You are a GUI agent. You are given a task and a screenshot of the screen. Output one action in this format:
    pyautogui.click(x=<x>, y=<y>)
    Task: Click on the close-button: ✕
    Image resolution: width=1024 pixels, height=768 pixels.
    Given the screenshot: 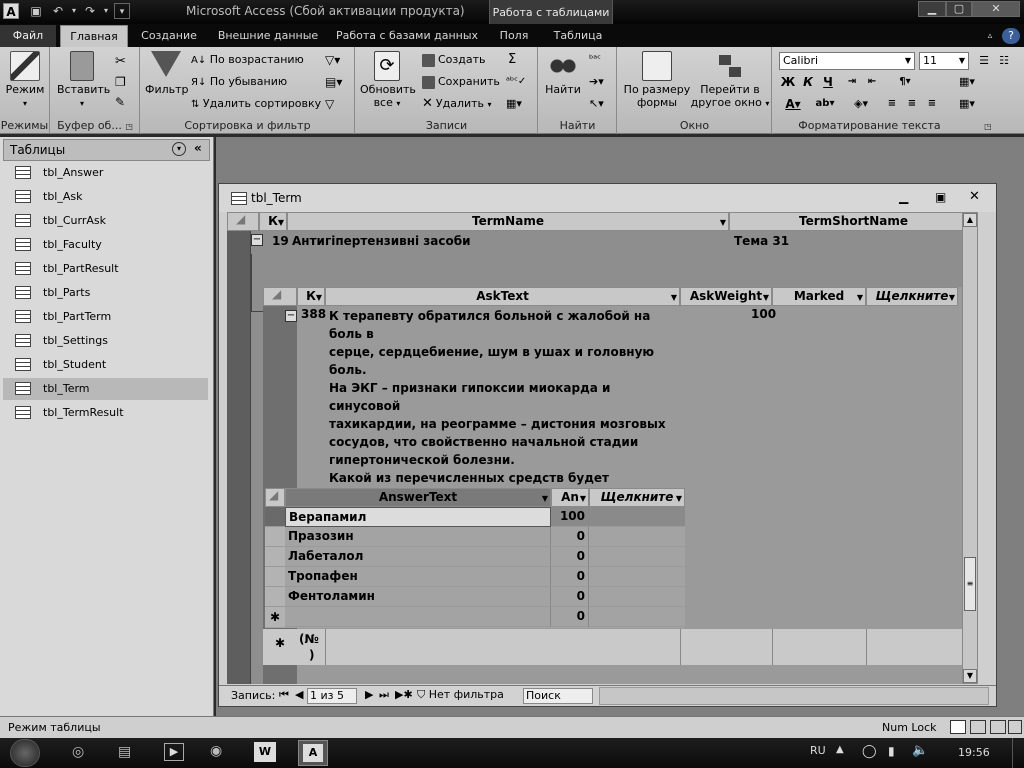 What is the action you would take?
    pyautogui.click(x=996, y=9)
    